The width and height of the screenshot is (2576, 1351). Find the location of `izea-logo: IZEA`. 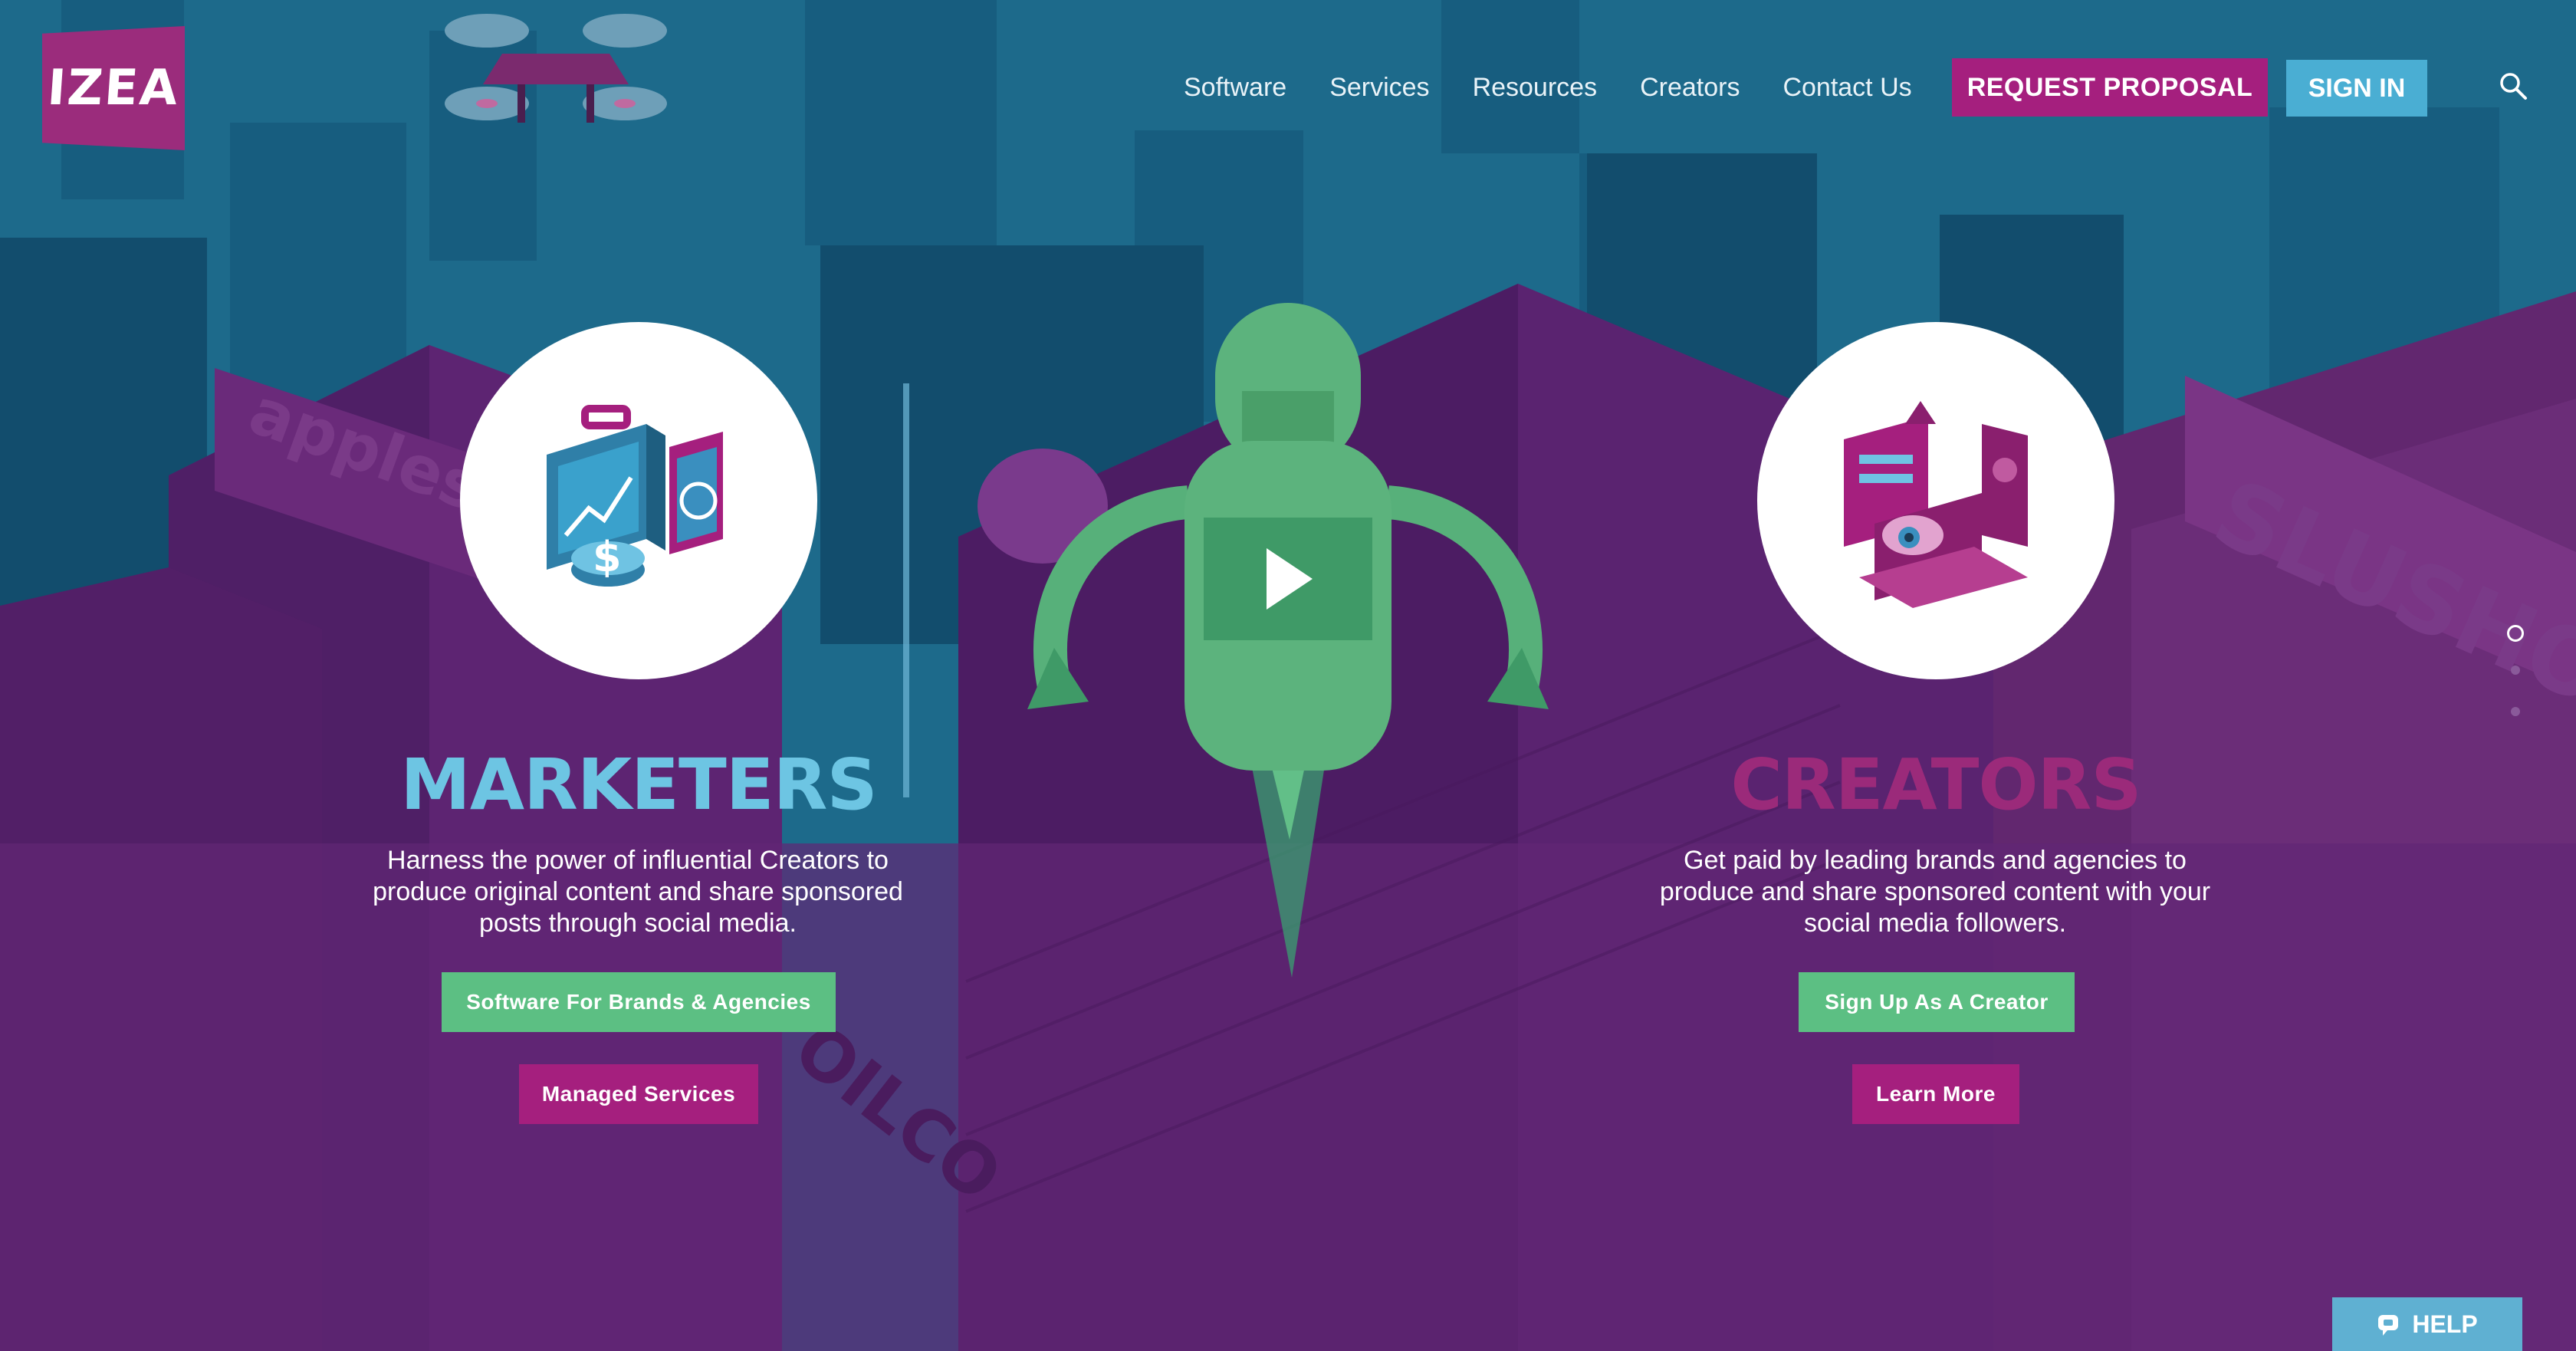

izea-logo: IZEA is located at coordinates (113, 88).